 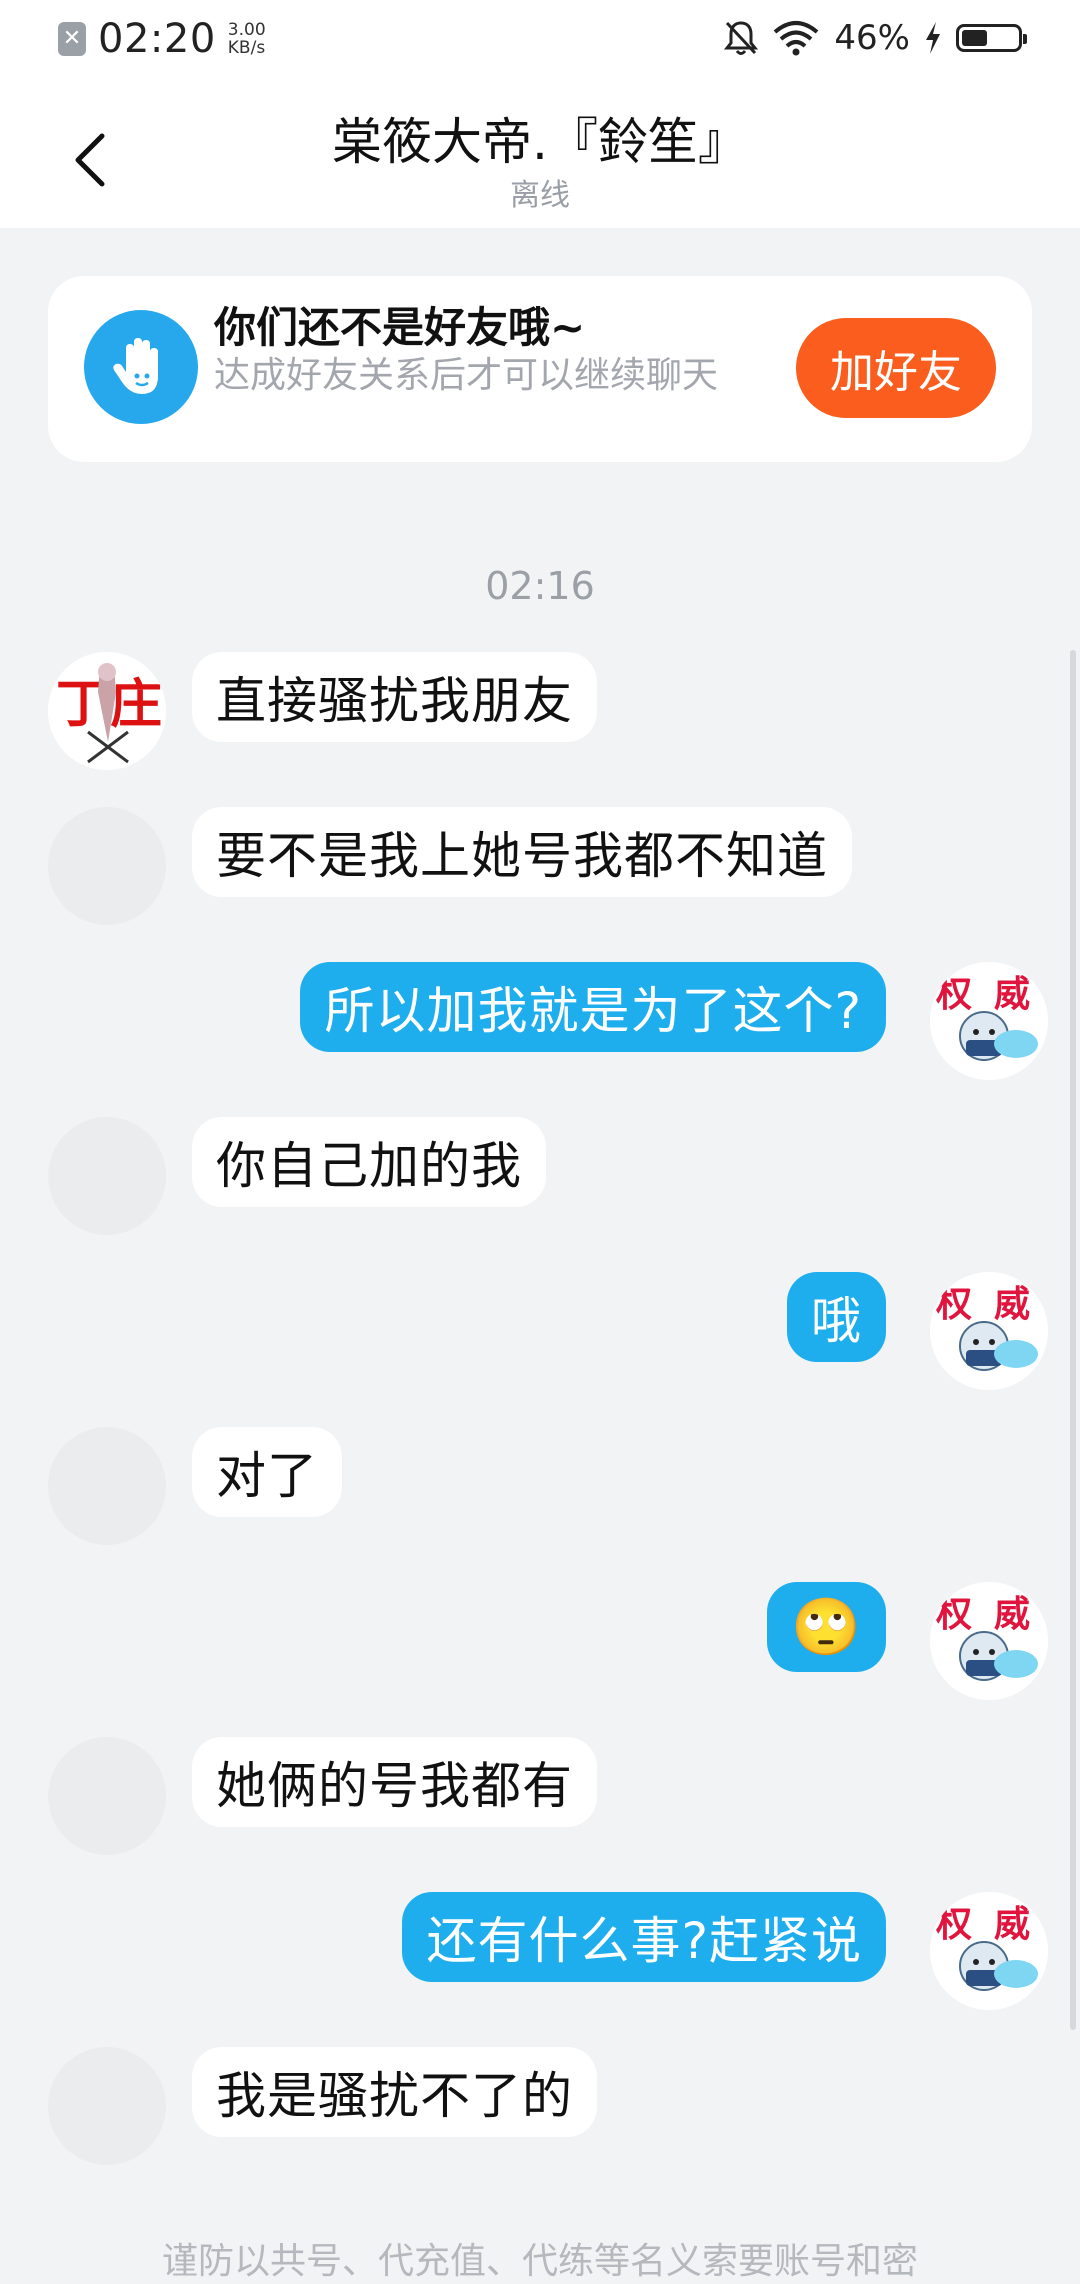 What do you see at coordinates (540, 142) in the screenshot?
I see `contact-name: 棠筱大帝.『鈴笙』` at bounding box center [540, 142].